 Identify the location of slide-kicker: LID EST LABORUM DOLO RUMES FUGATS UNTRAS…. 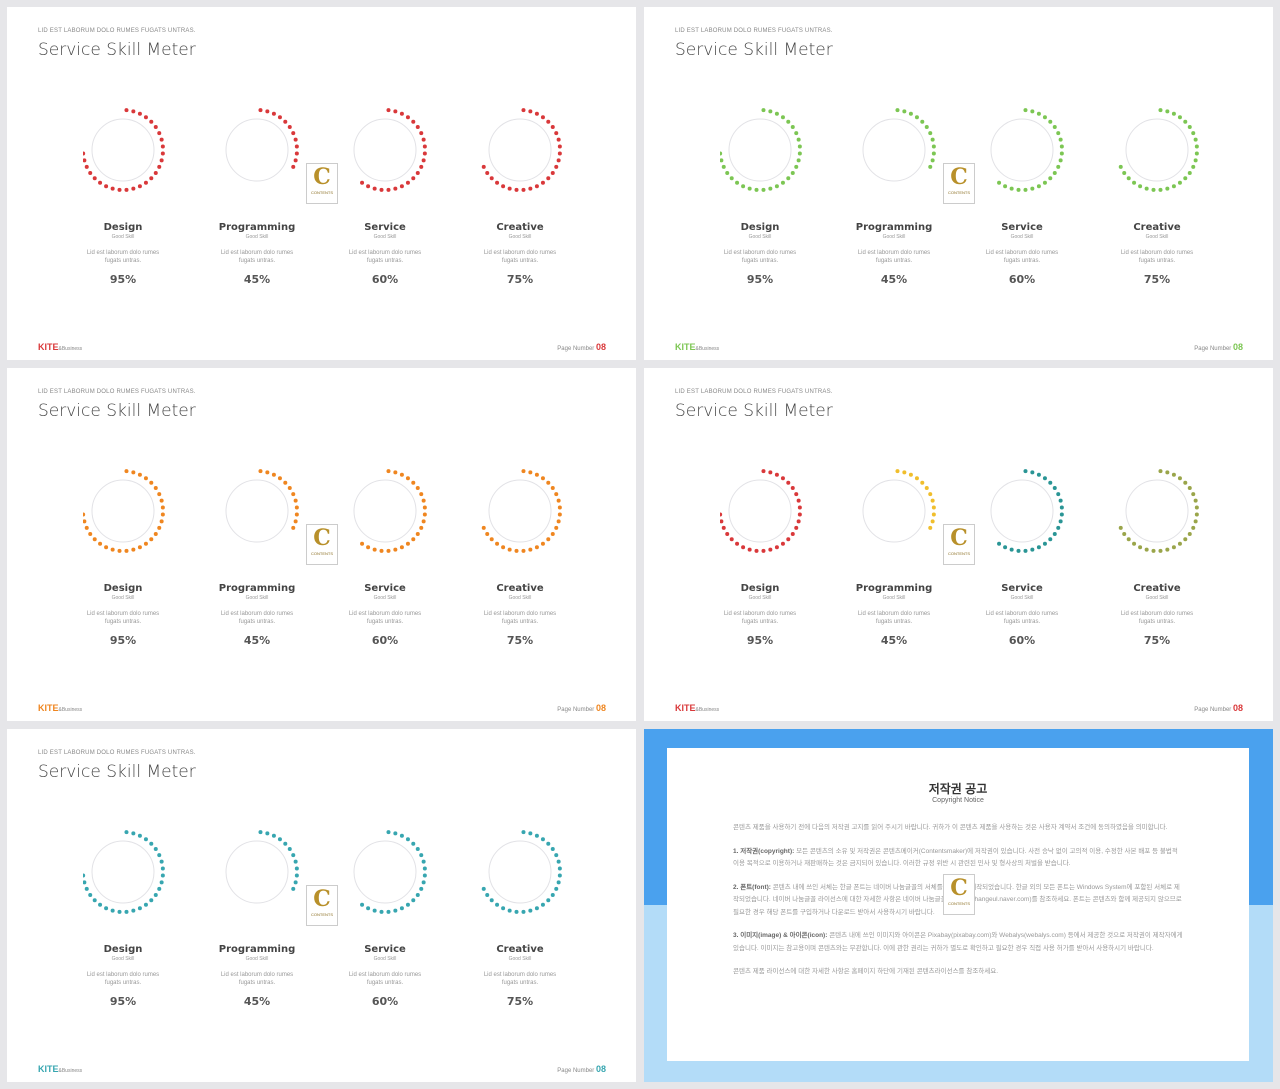
(754, 392).